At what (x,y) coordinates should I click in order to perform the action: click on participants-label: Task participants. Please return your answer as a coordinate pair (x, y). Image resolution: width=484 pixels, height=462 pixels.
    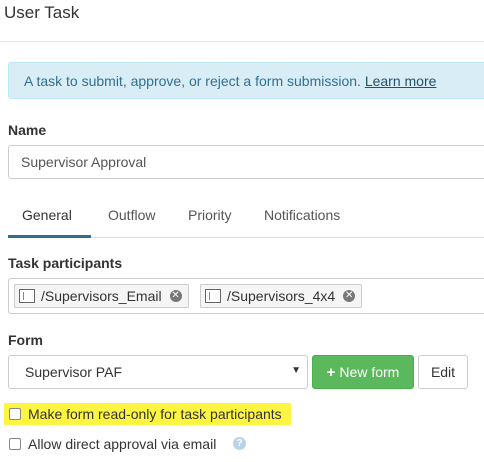
    Looking at the image, I should click on (65, 263).